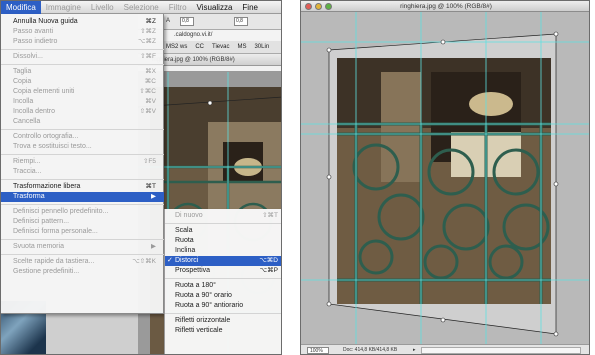 The height and width of the screenshot is (355, 595). I want to click on menu-item-label: Rifletti orizzontale, so click(203, 320).